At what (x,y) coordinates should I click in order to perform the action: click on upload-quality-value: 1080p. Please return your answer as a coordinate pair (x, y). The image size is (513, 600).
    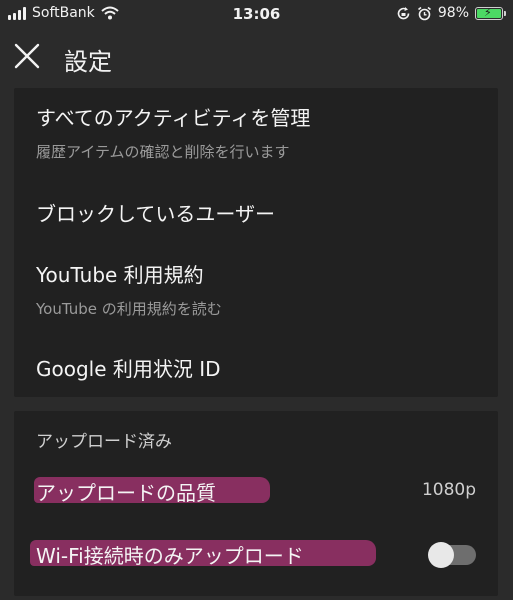
    Looking at the image, I should click on (448, 490).